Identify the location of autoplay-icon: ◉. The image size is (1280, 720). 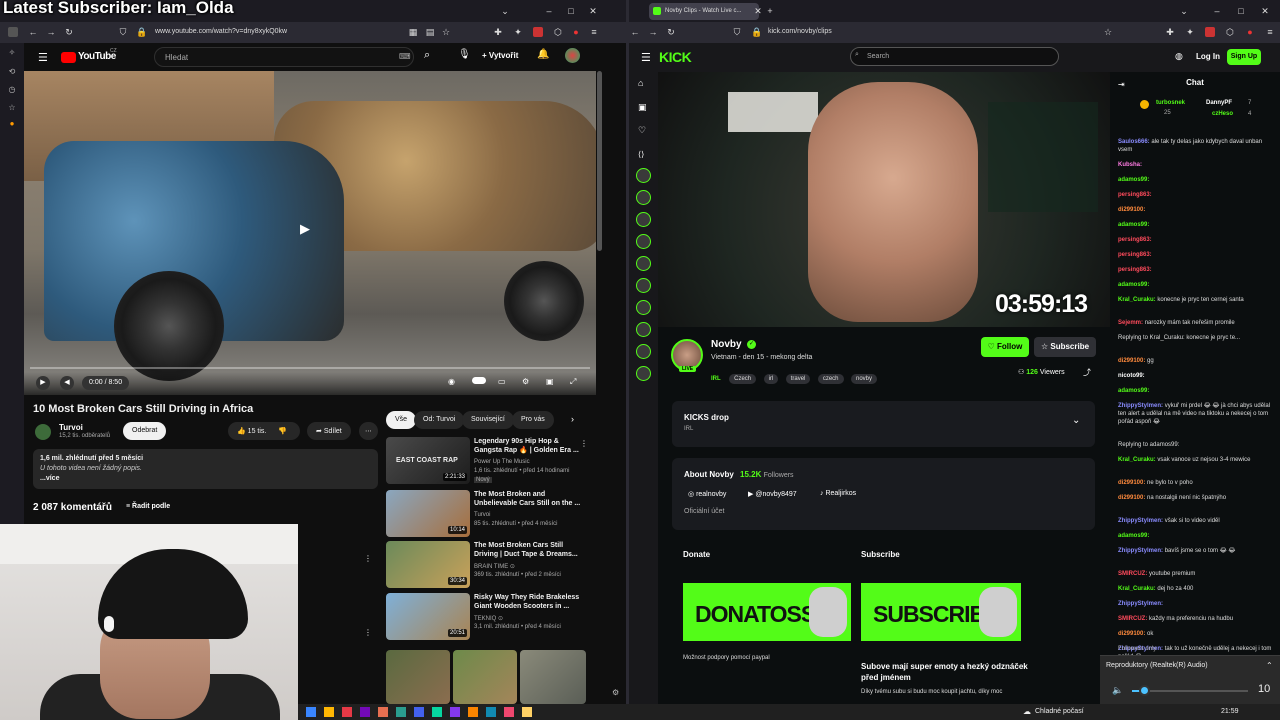
(451, 381).